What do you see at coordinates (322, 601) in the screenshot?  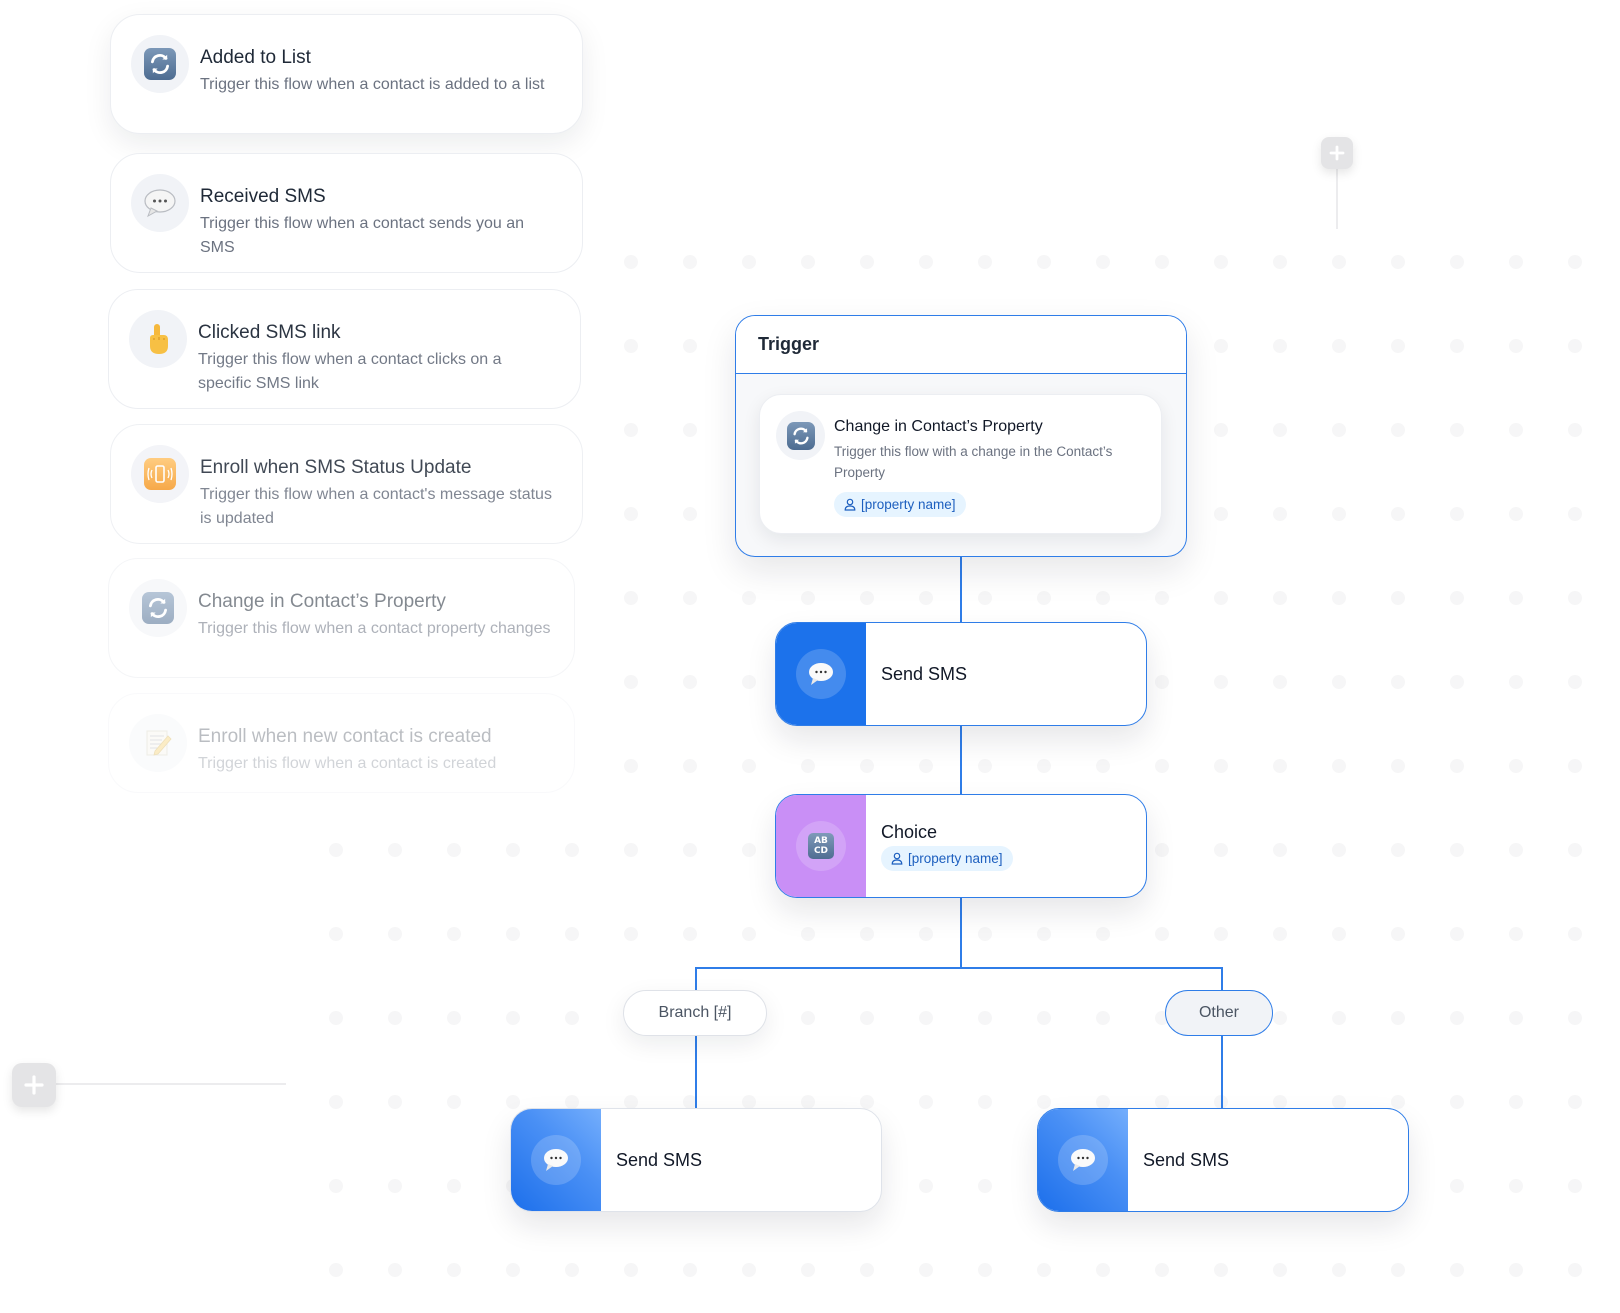 I see `trigger-option-title: Change in Contact’s Property` at bounding box center [322, 601].